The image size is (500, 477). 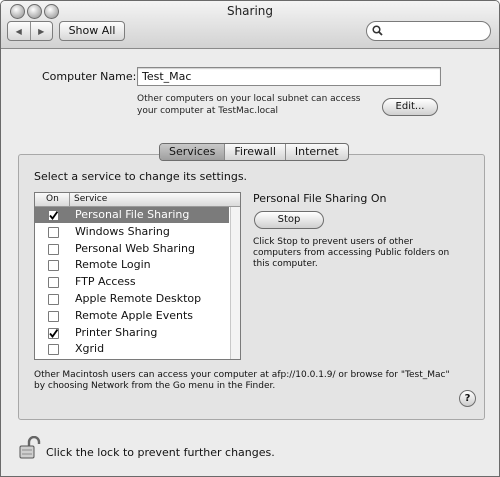 I want to click on service-label: Xgrid, so click(x=90, y=349).